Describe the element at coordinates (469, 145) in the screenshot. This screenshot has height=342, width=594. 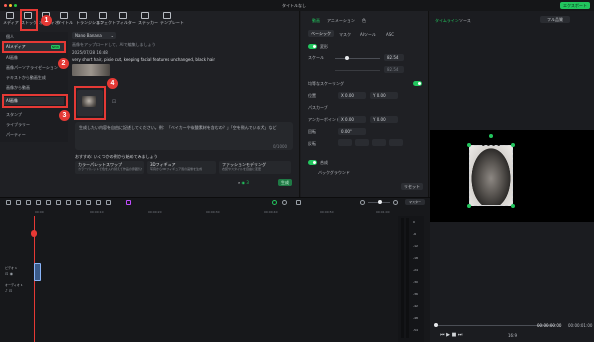
I see `resize-handle-tl` at that location.